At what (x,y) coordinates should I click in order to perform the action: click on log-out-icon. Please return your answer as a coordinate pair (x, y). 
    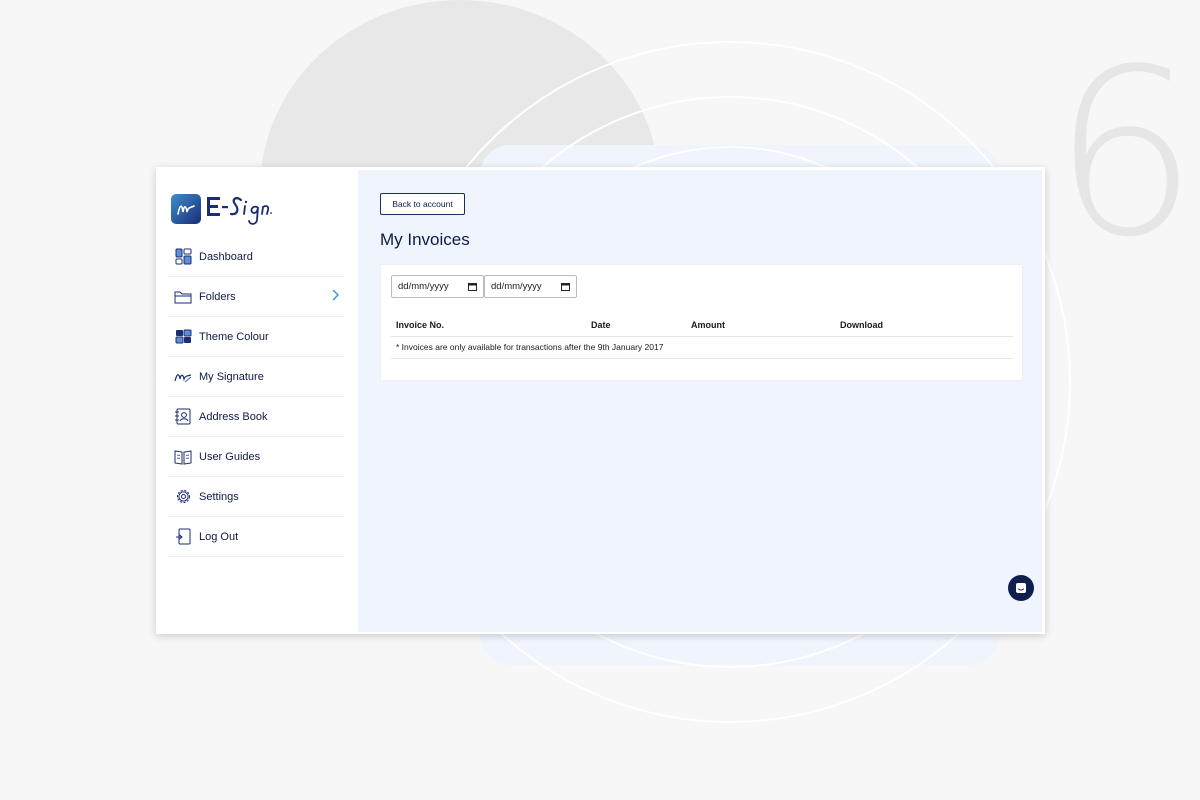
    Looking at the image, I should click on (183, 537).